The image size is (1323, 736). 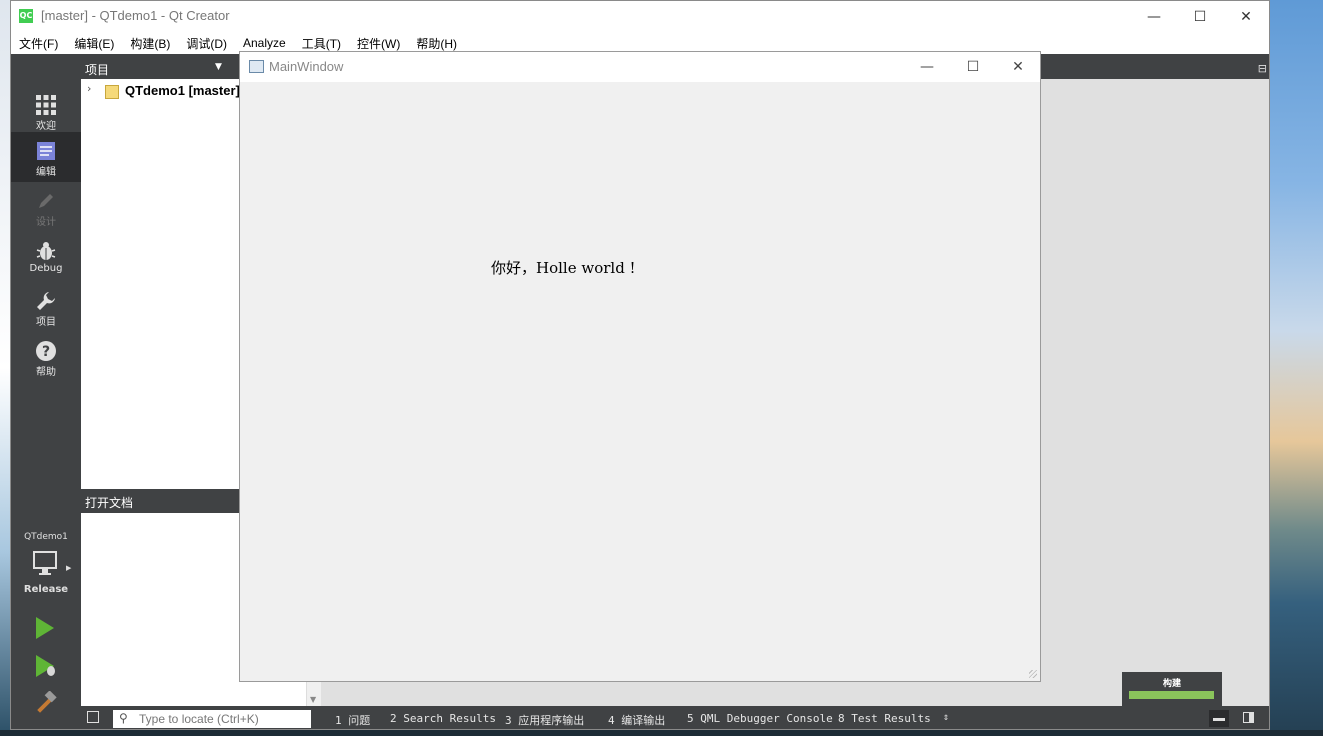 I want to click on kit-expand-arrow-icon: ▶, so click(x=69, y=568).